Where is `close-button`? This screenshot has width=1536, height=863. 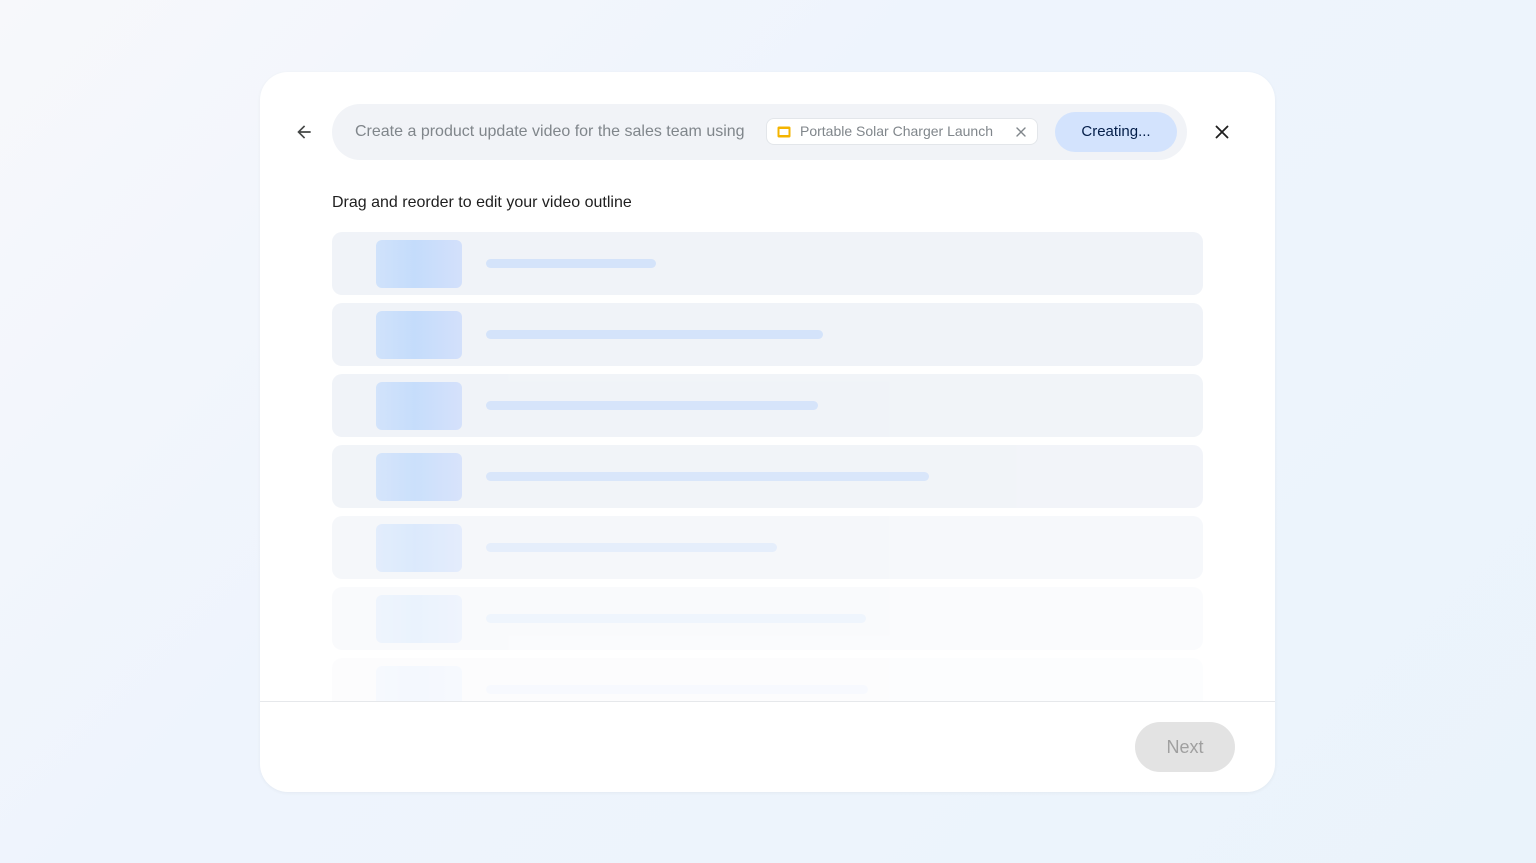 close-button is located at coordinates (1222, 132).